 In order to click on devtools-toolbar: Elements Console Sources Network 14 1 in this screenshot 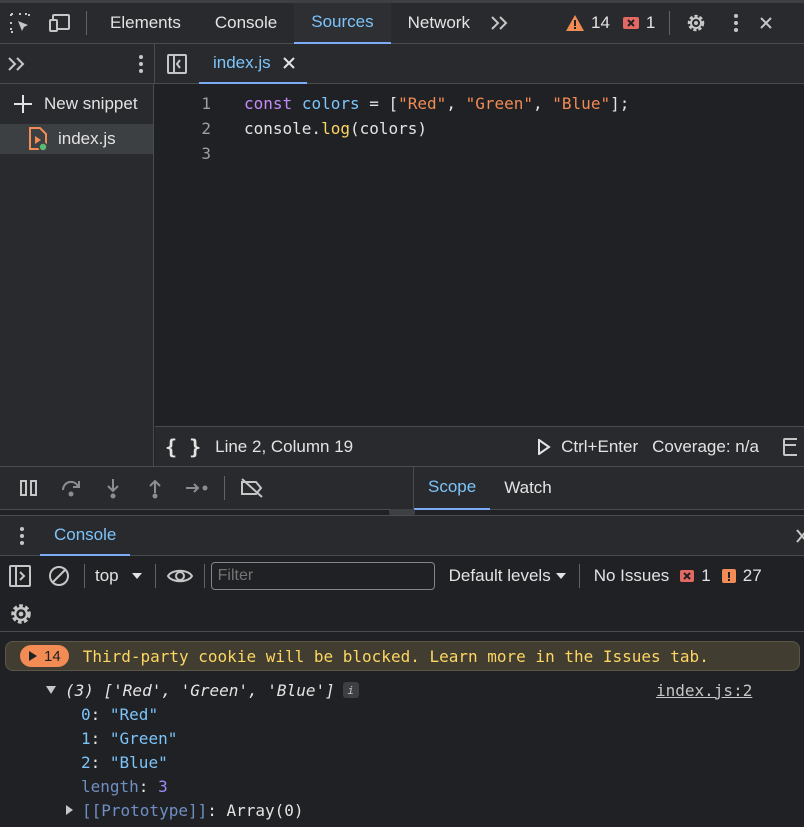, I will do `click(402, 22)`.